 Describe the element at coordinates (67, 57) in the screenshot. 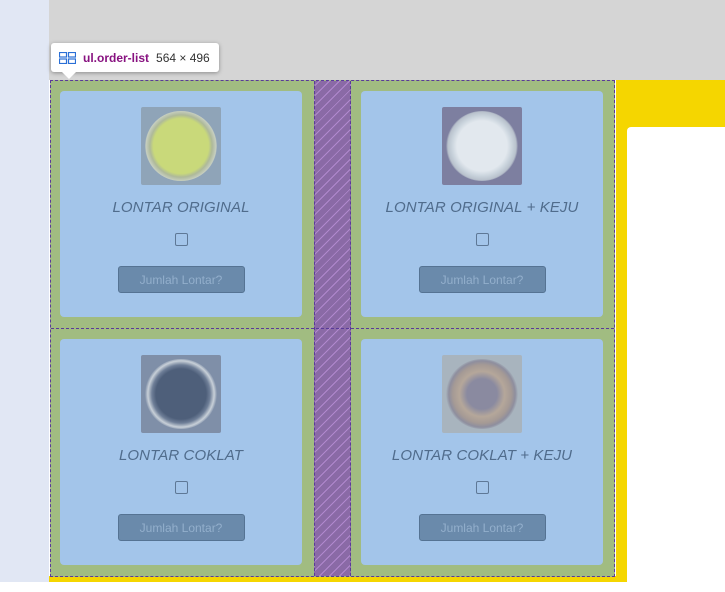

I see `grid-layout-icon` at that location.